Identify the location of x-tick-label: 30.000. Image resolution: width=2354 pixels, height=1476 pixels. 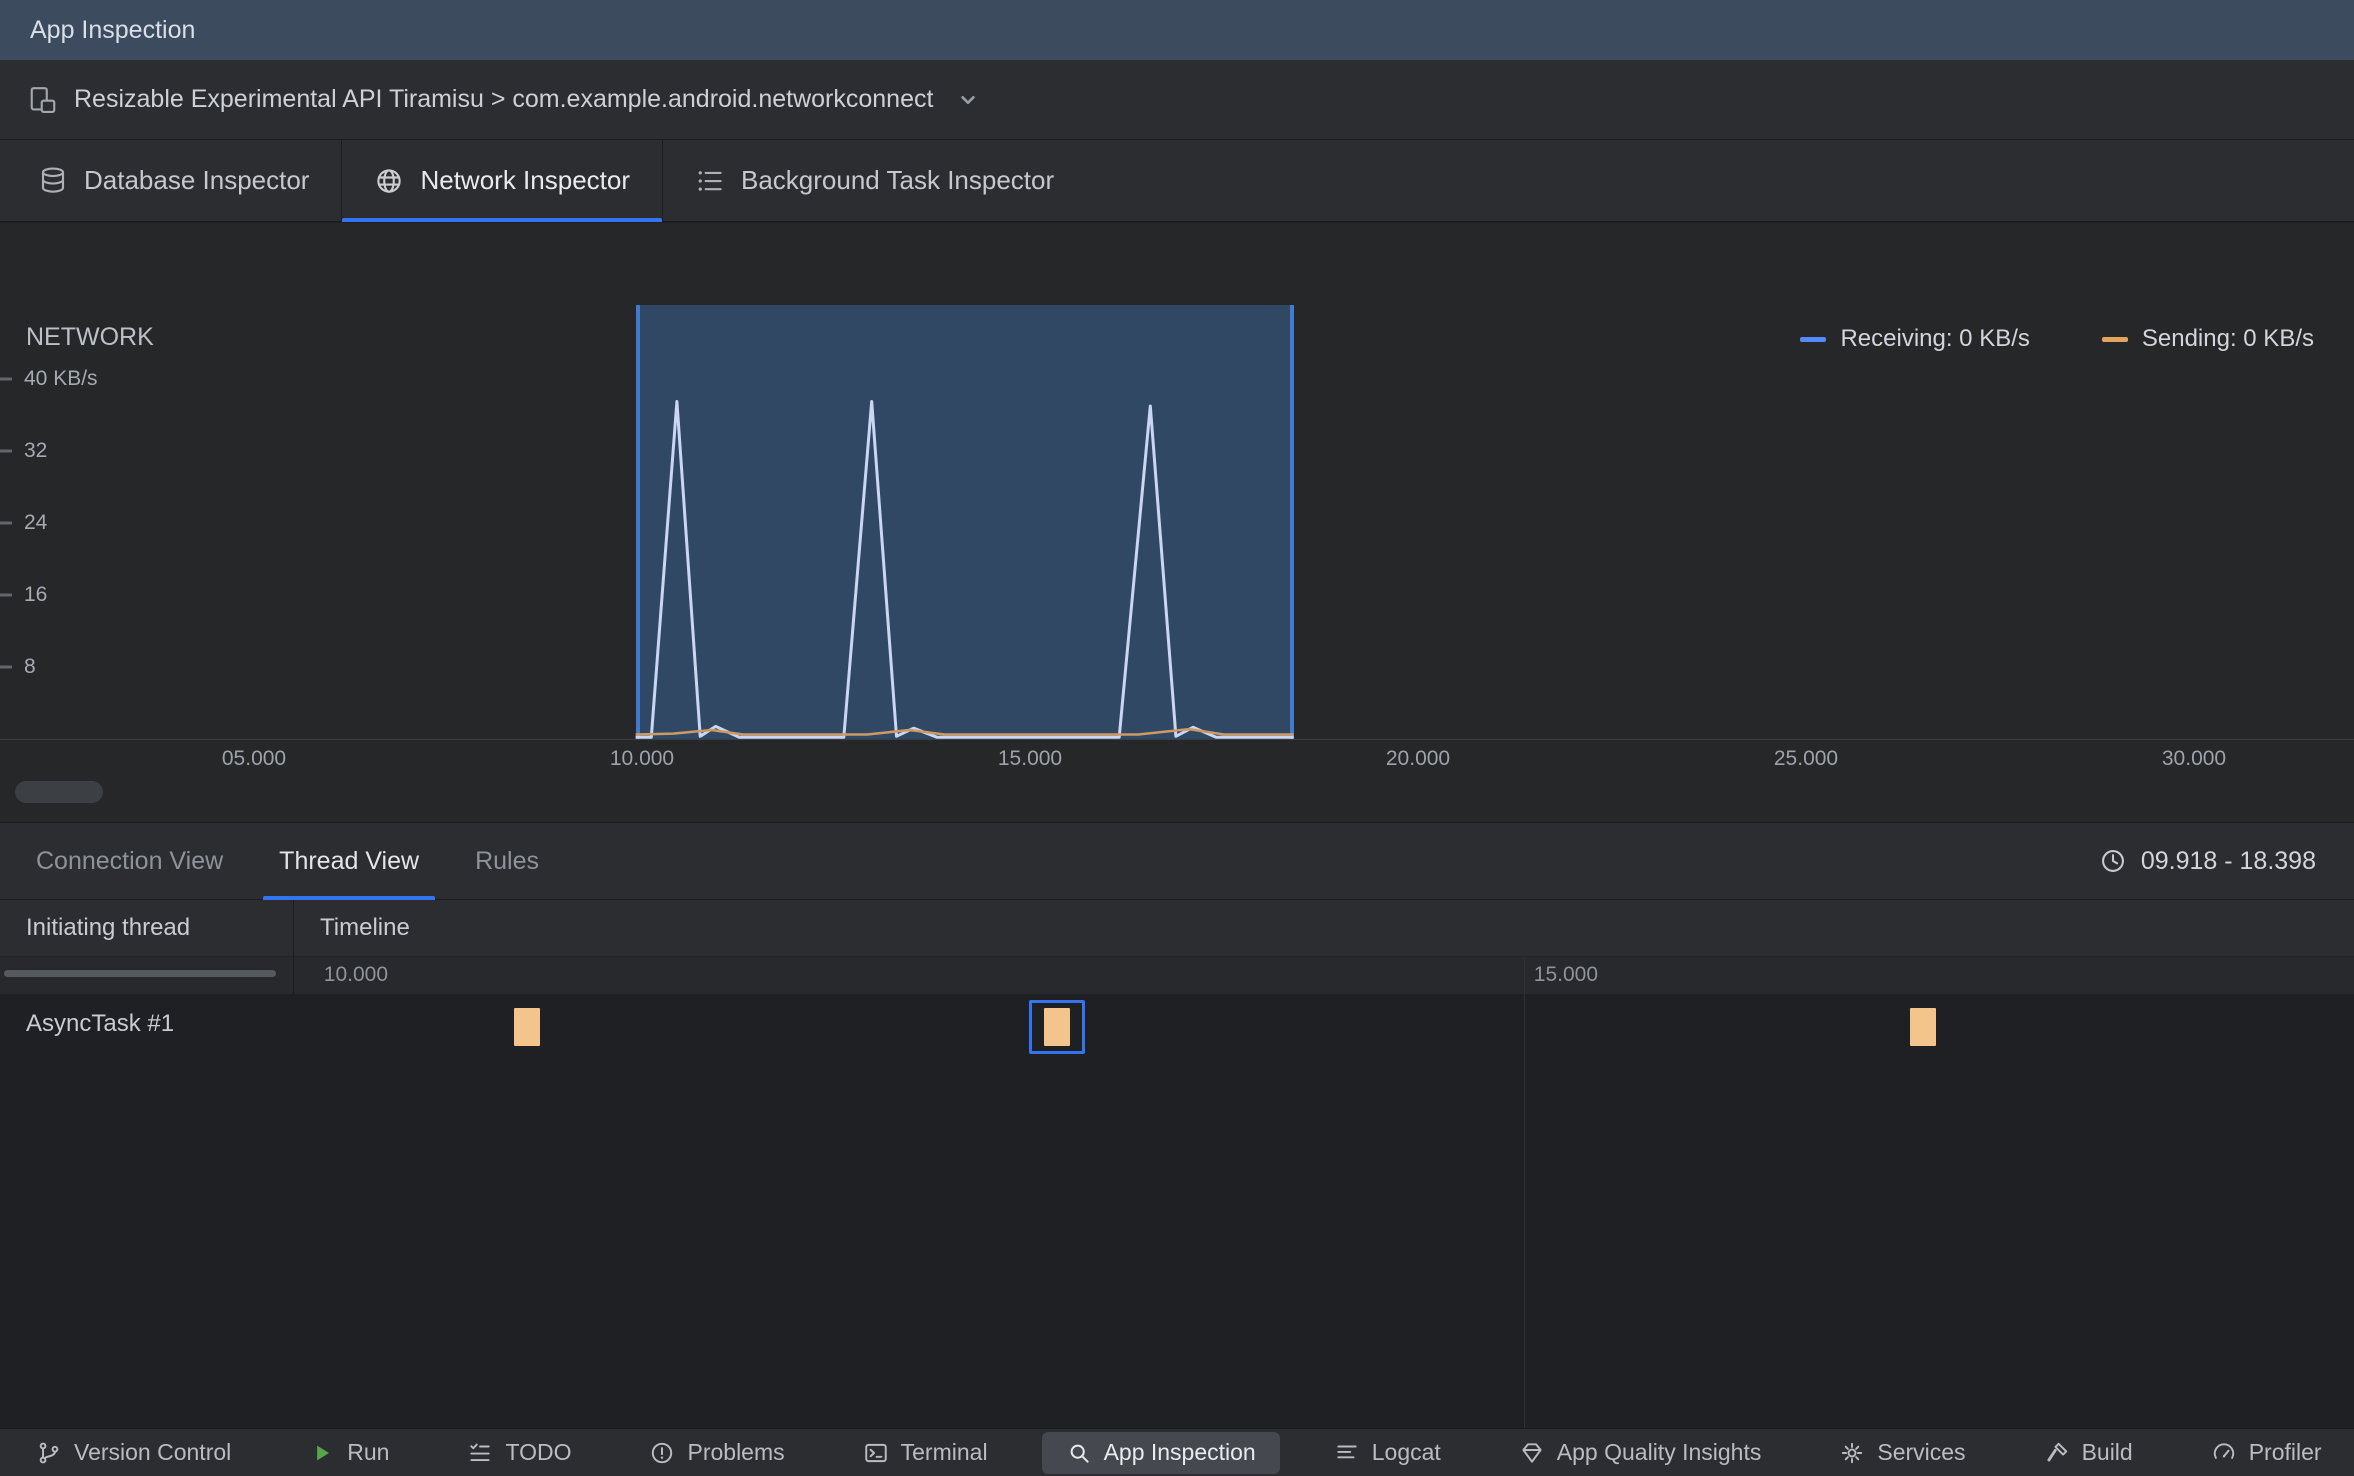
(2194, 758).